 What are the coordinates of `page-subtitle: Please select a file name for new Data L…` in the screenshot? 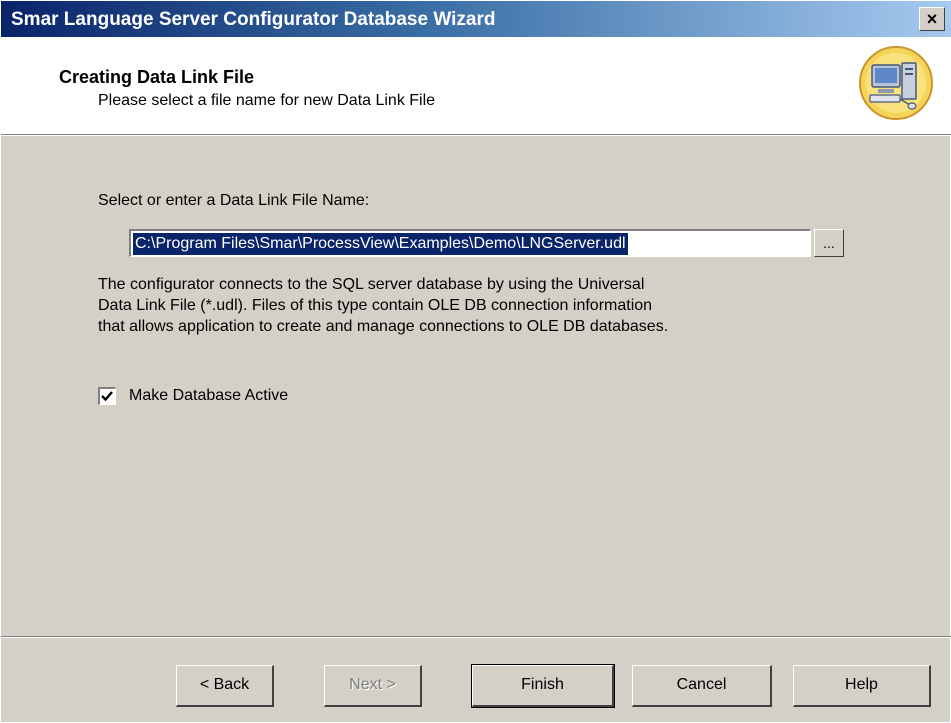 It's located at (267, 100).